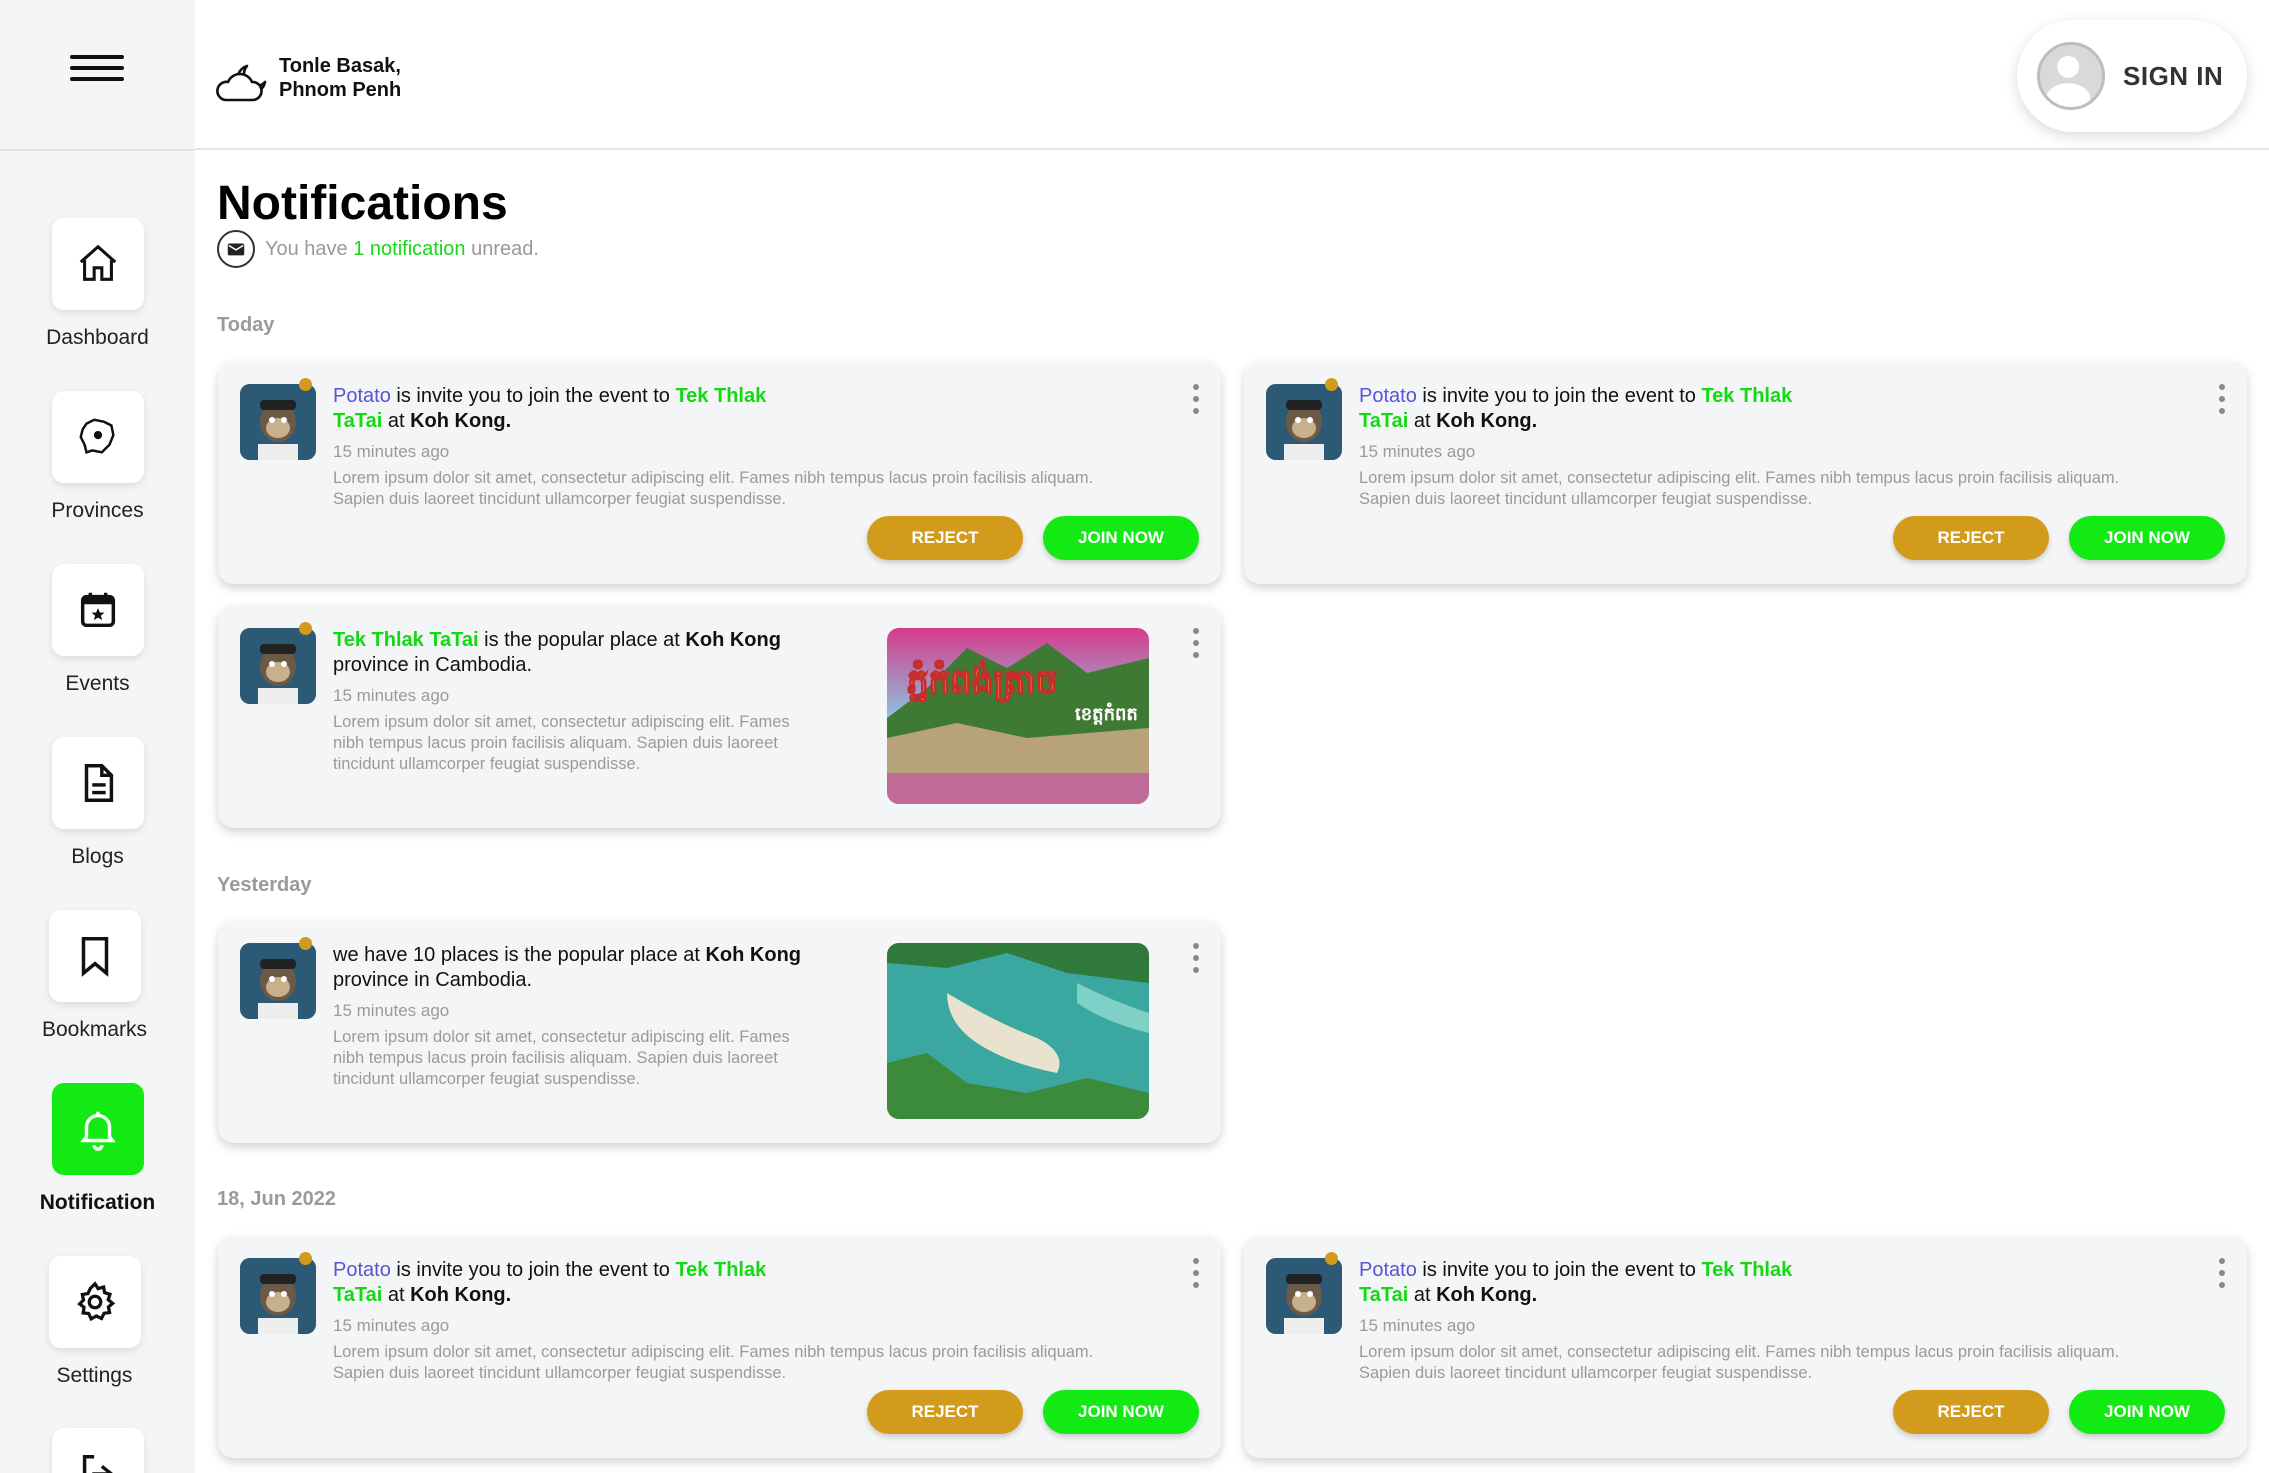  What do you see at coordinates (276, 1199) in the screenshot?
I see `section-date: 18, Jun 2022` at bounding box center [276, 1199].